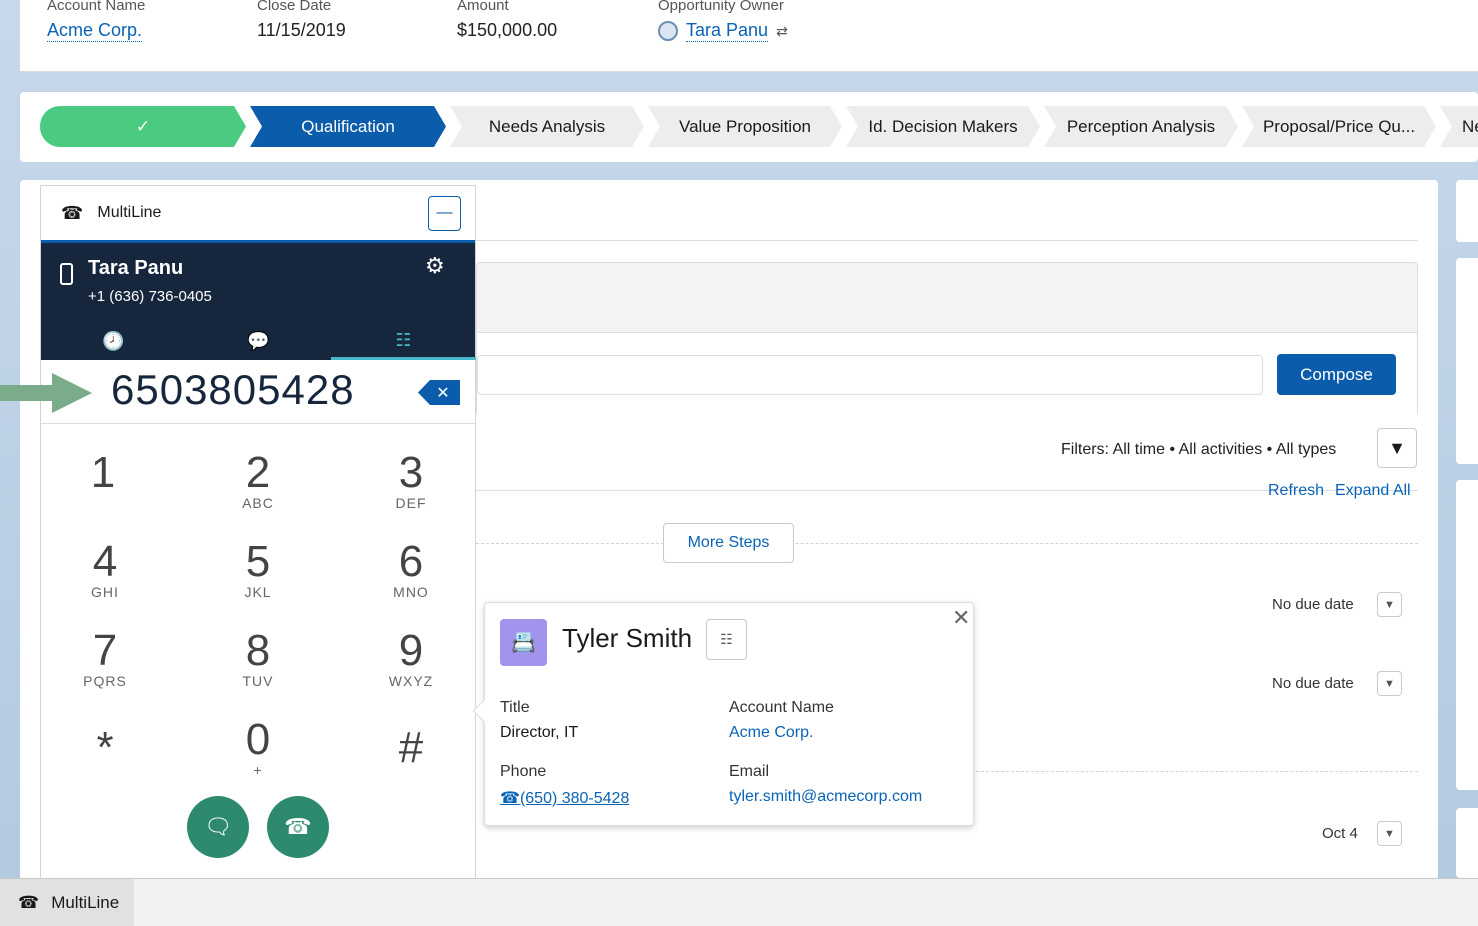 The image size is (1478, 926). I want to click on key-digit: 4, so click(105, 561).